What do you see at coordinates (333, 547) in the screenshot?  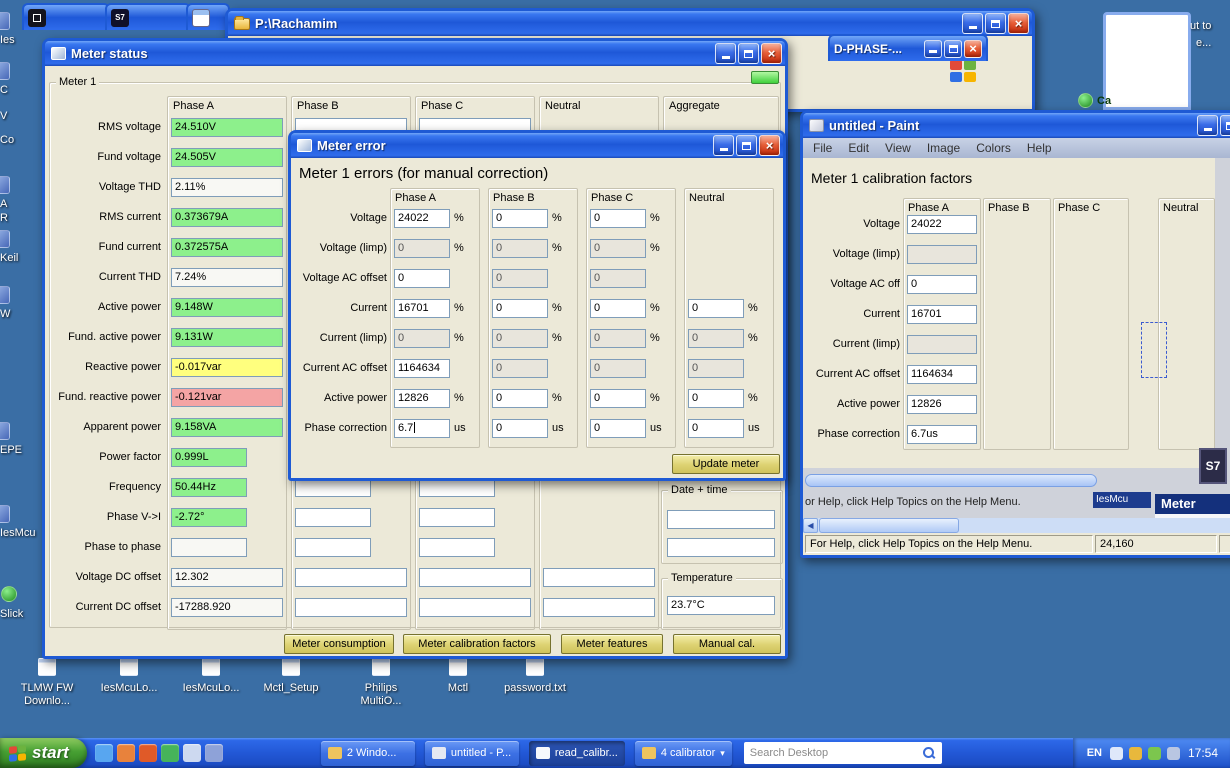 I see `field-phase-to-phase-phase-b` at bounding box center [333, 547].